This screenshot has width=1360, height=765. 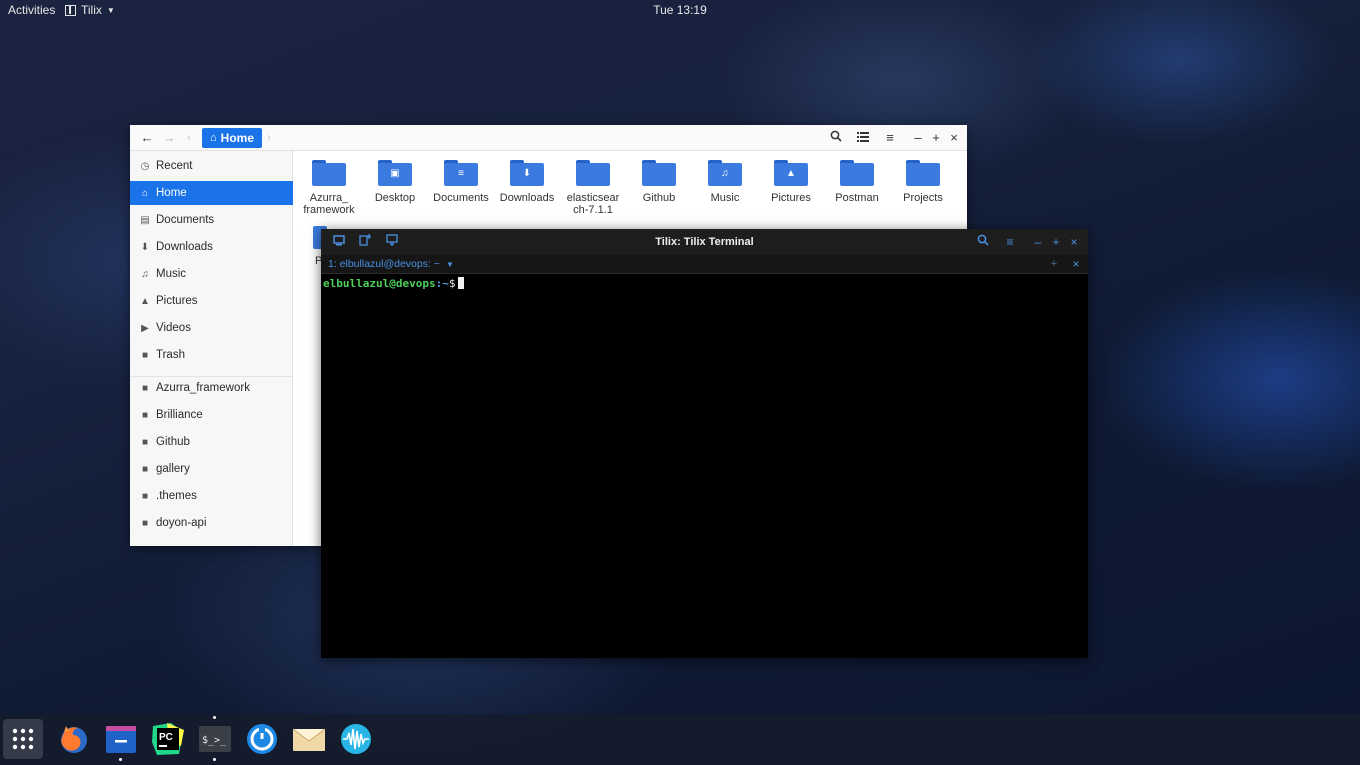 What do you see at coordinates (1054, 264) in the screenshot?
I see `maximize-terminal-icon: +` at bounding box center [1054, 264].